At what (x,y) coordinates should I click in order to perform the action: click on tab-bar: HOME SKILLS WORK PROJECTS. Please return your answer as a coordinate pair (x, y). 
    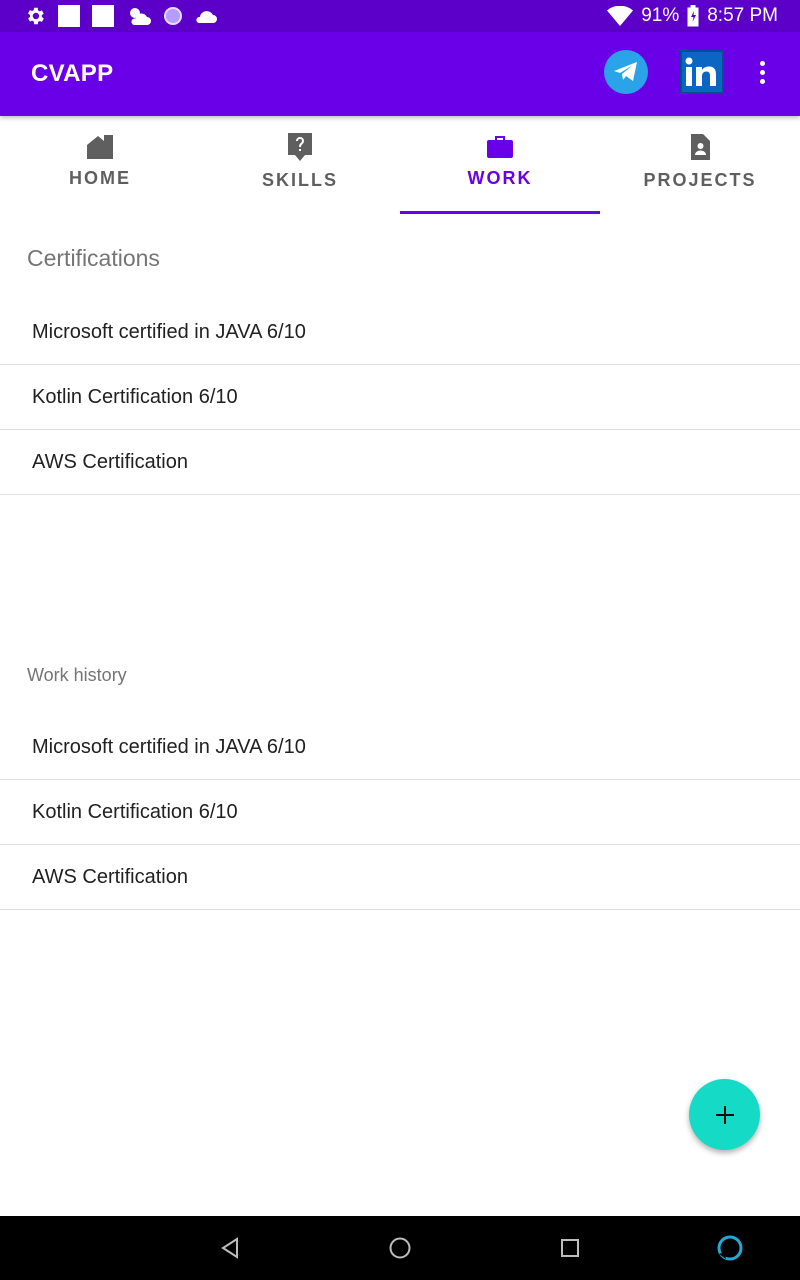
    Looking at the image, I should click on (400, 165).